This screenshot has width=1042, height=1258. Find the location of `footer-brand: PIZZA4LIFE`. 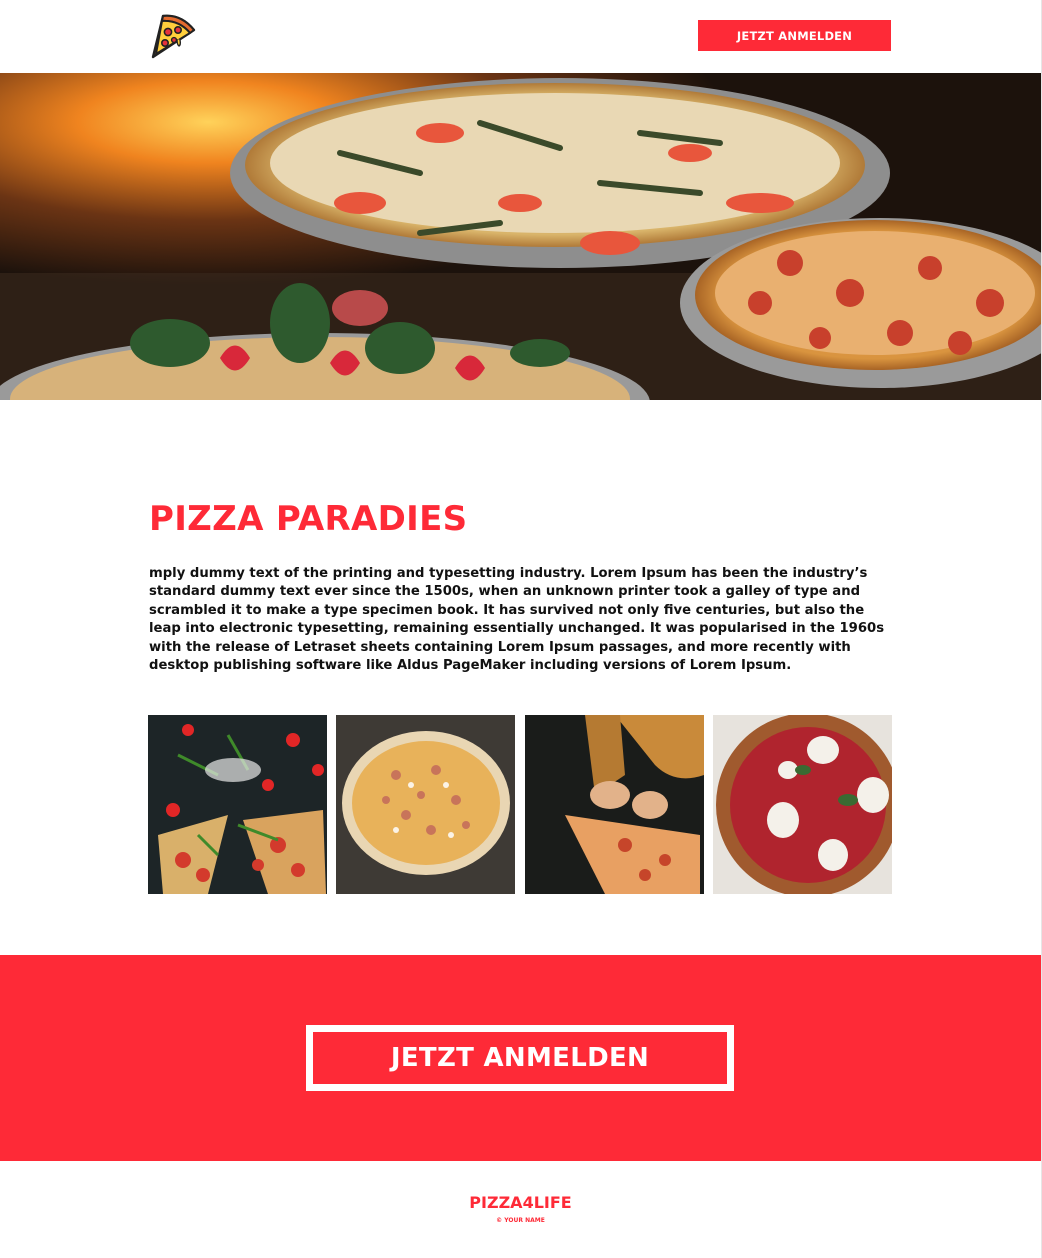

footer-brand: PIZZA4LIFE is located at coordinates (520, 1202).